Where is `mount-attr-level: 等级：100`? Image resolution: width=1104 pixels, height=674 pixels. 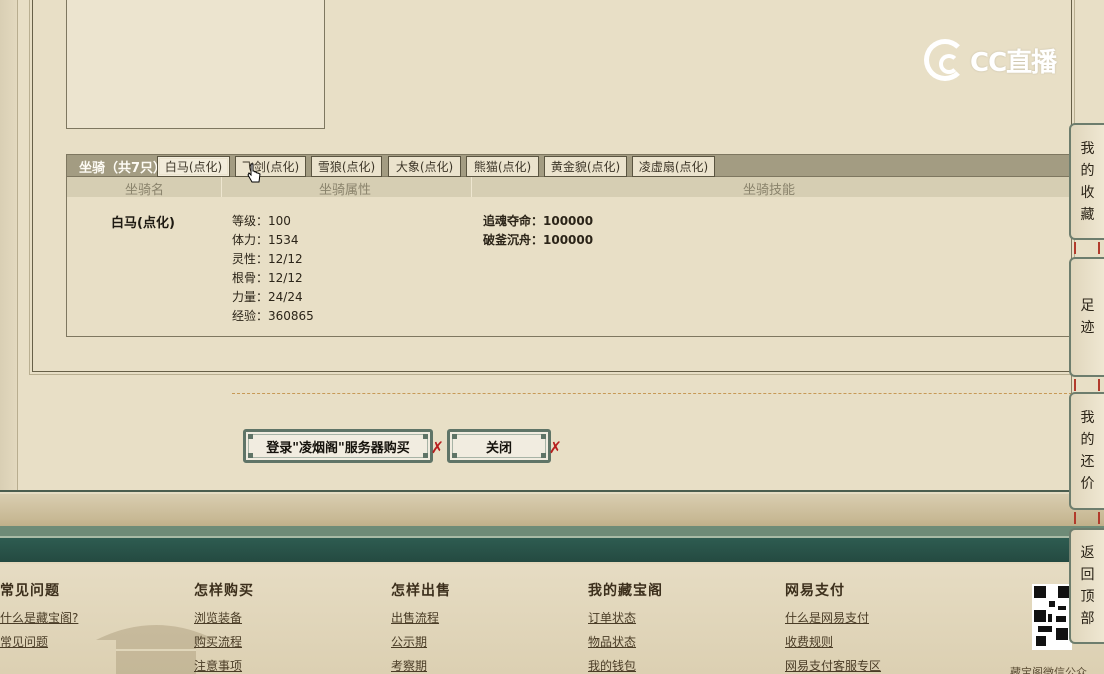
mount-attr-level: 等级：100 is located at coordinates (261, 221).